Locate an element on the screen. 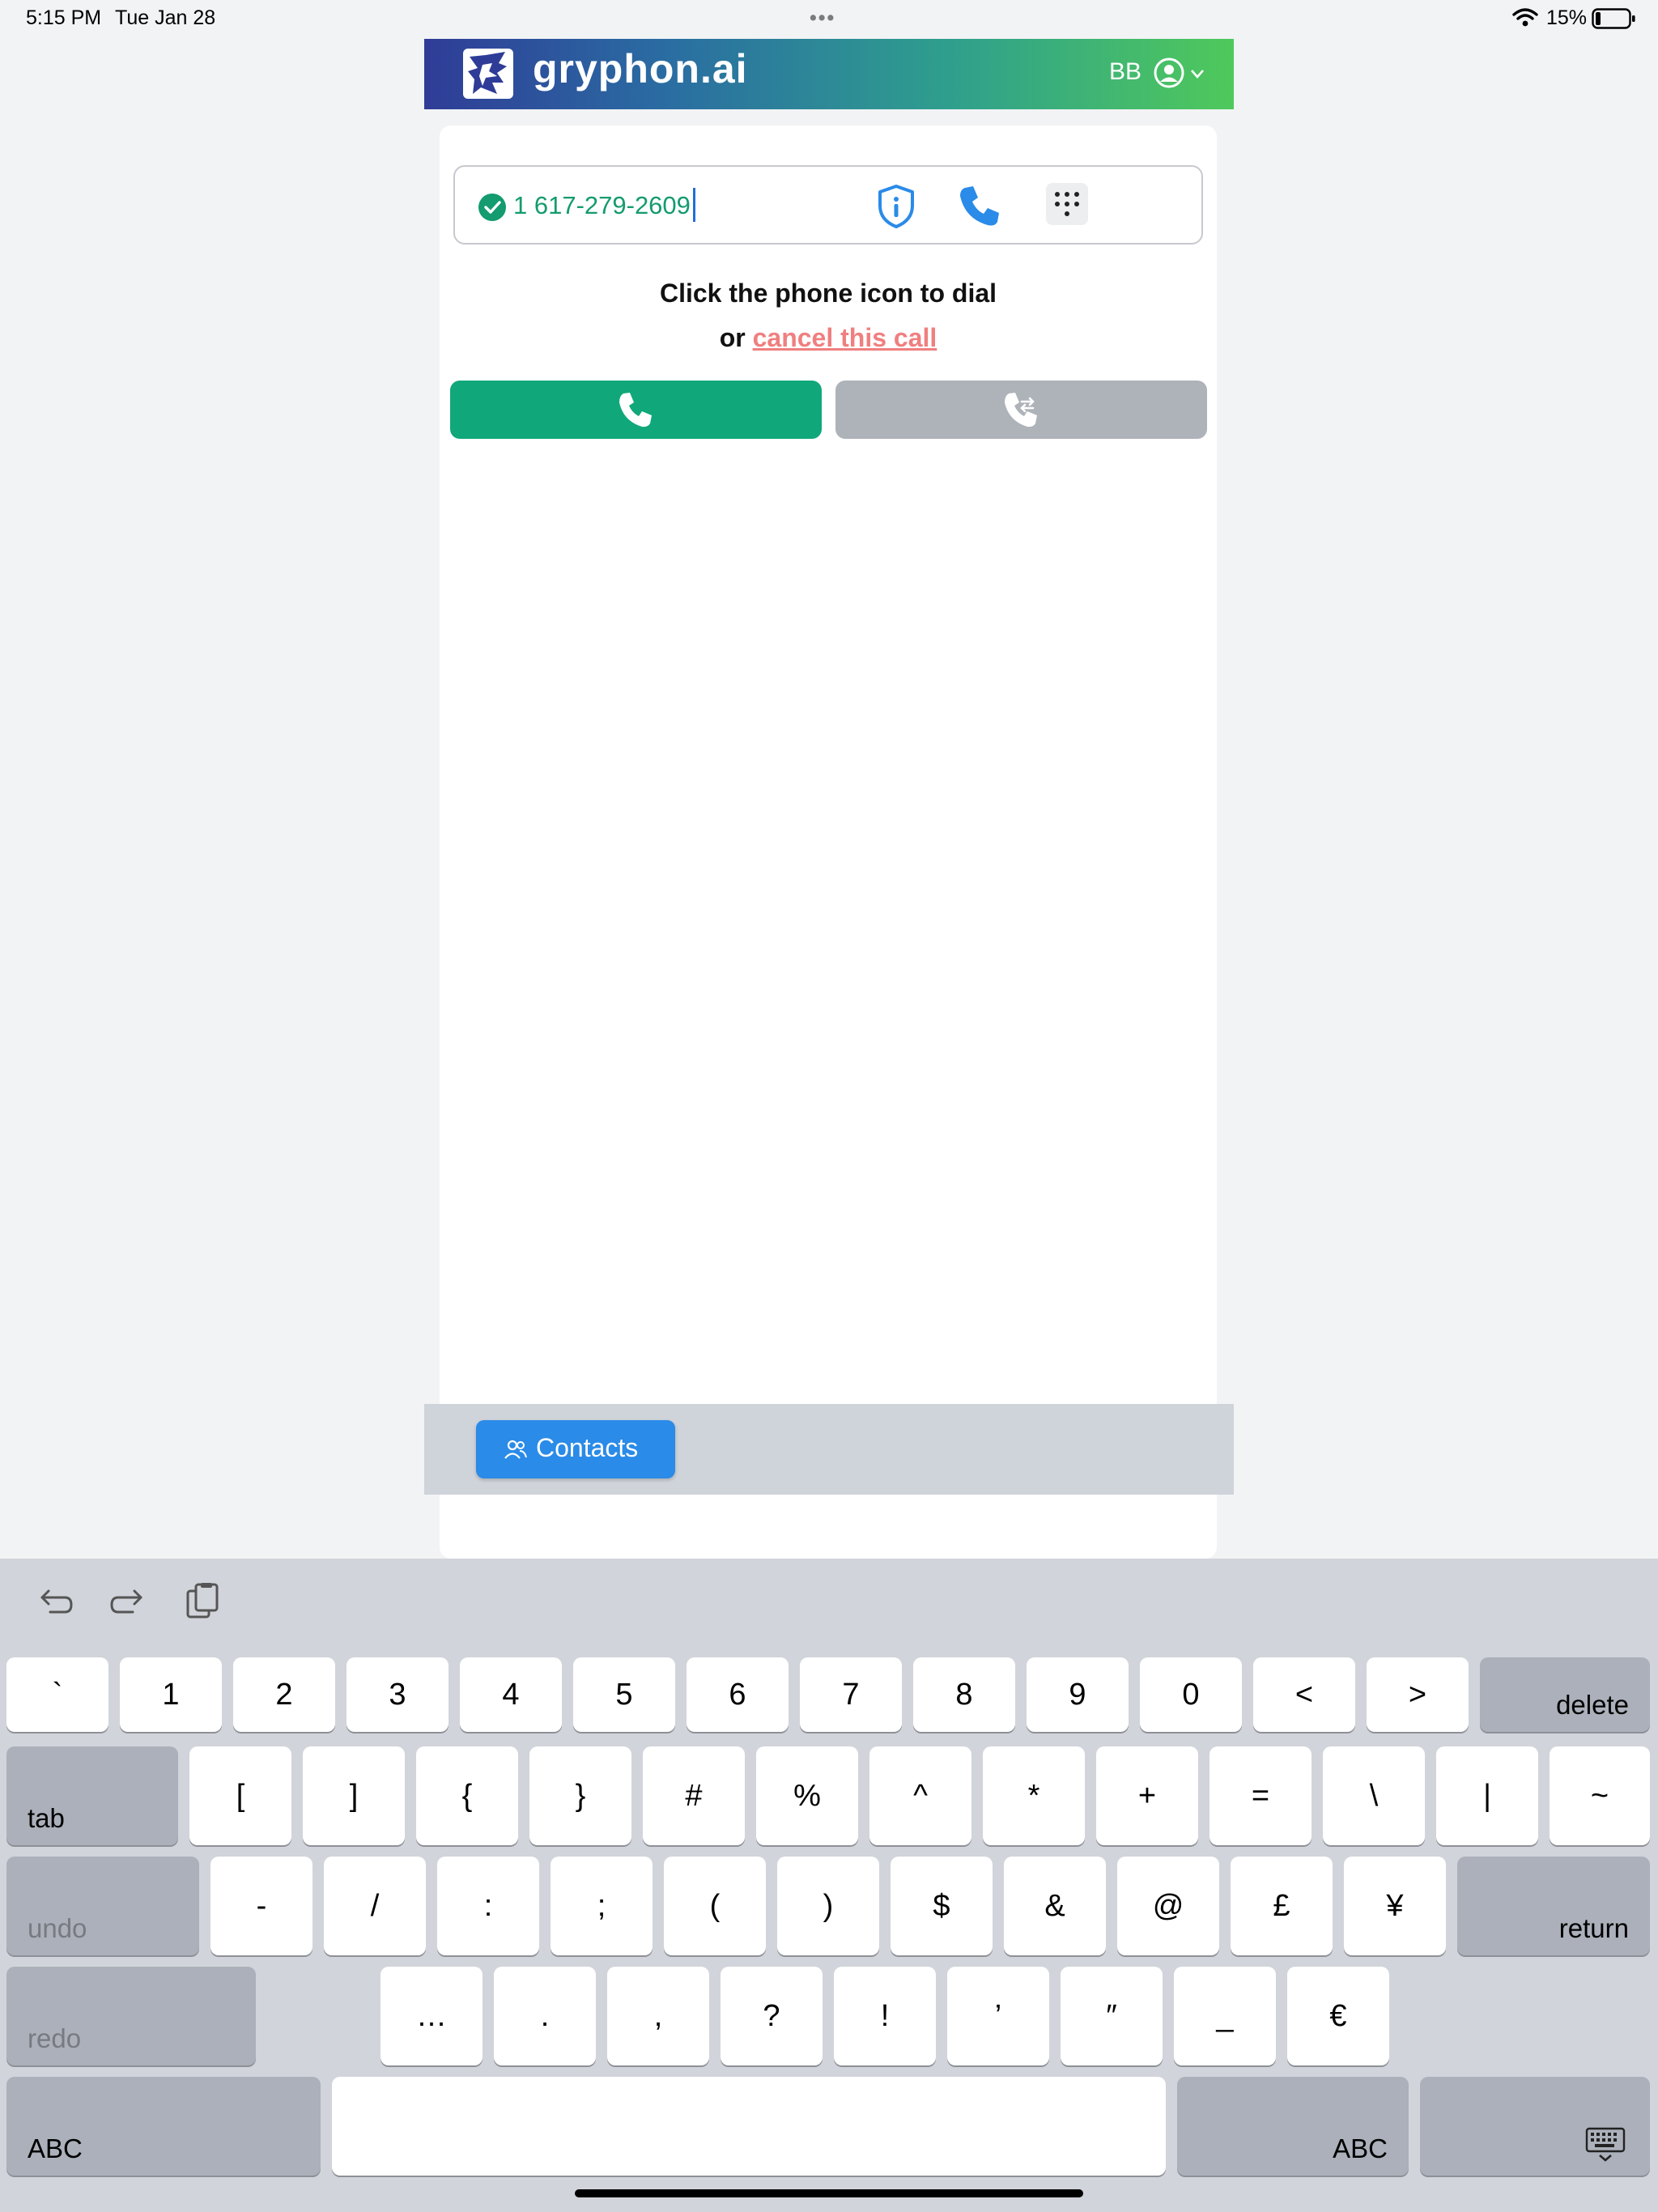 Image resolution: width=1658 pixels, height=2212 pixels. key: 6 is located at coordinates (738, 1695).